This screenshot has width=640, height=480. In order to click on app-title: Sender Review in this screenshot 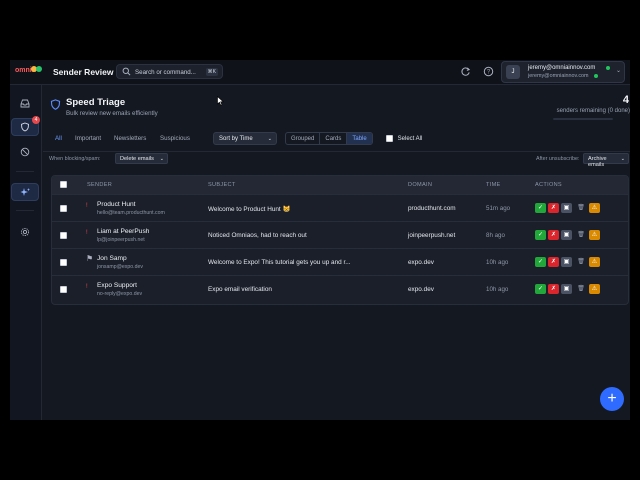, I will do `click(83, 72)`.